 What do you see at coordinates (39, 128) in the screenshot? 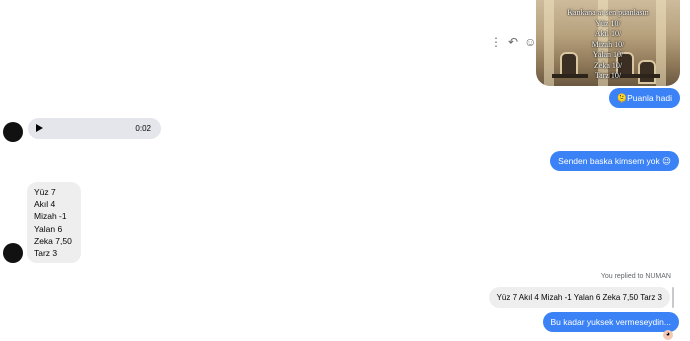
I see `play-icon` at bounding box center [39, 128].